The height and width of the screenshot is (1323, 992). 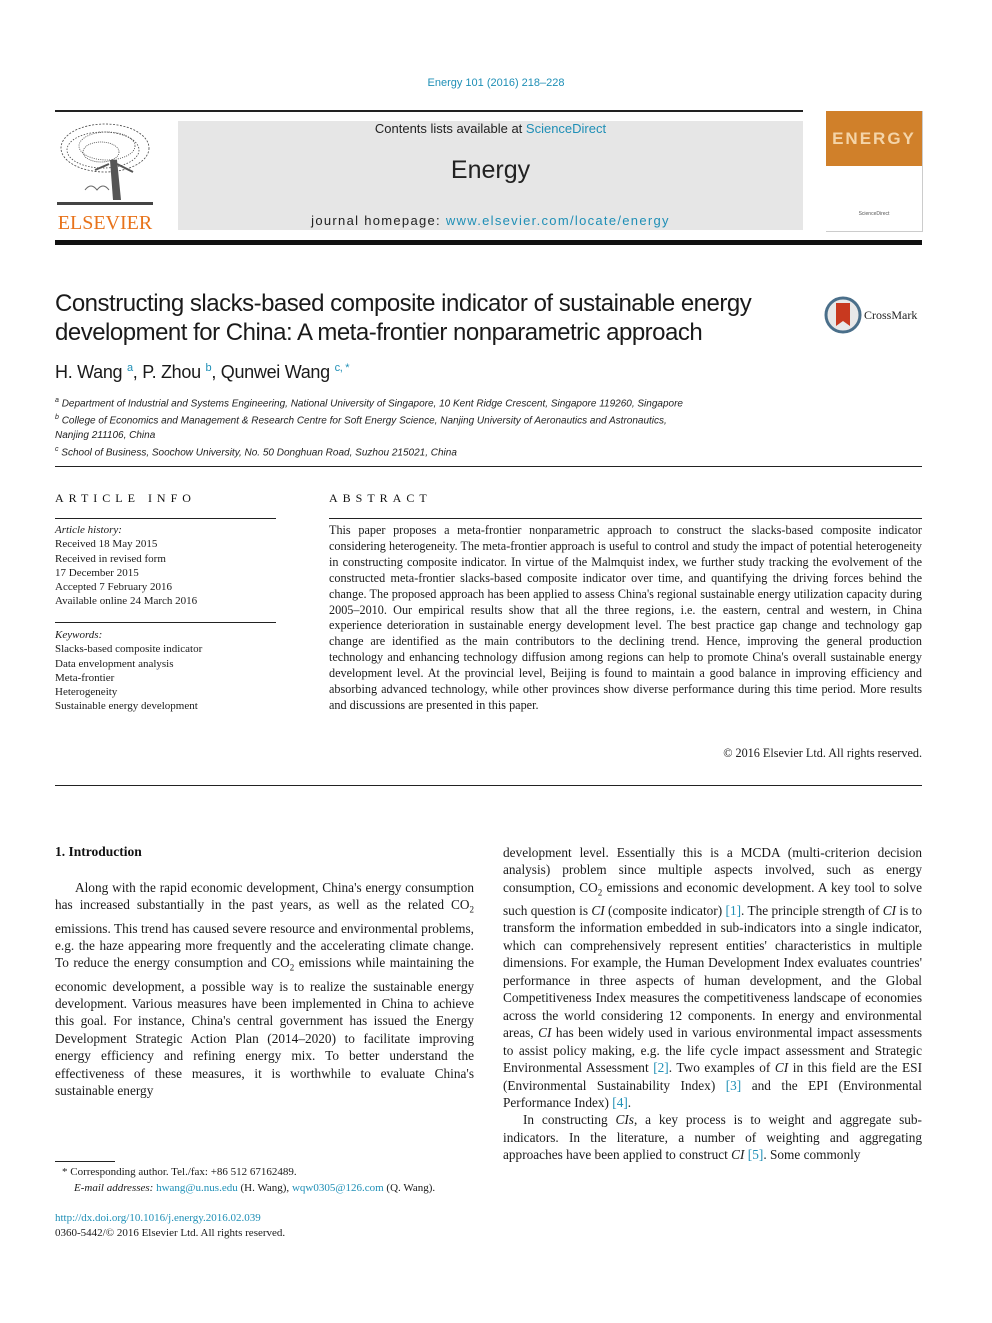 What do you see at coordinates (85, 1161) in the screenshot?
I see `footnote-rule` at bounding box center [85, 1161].